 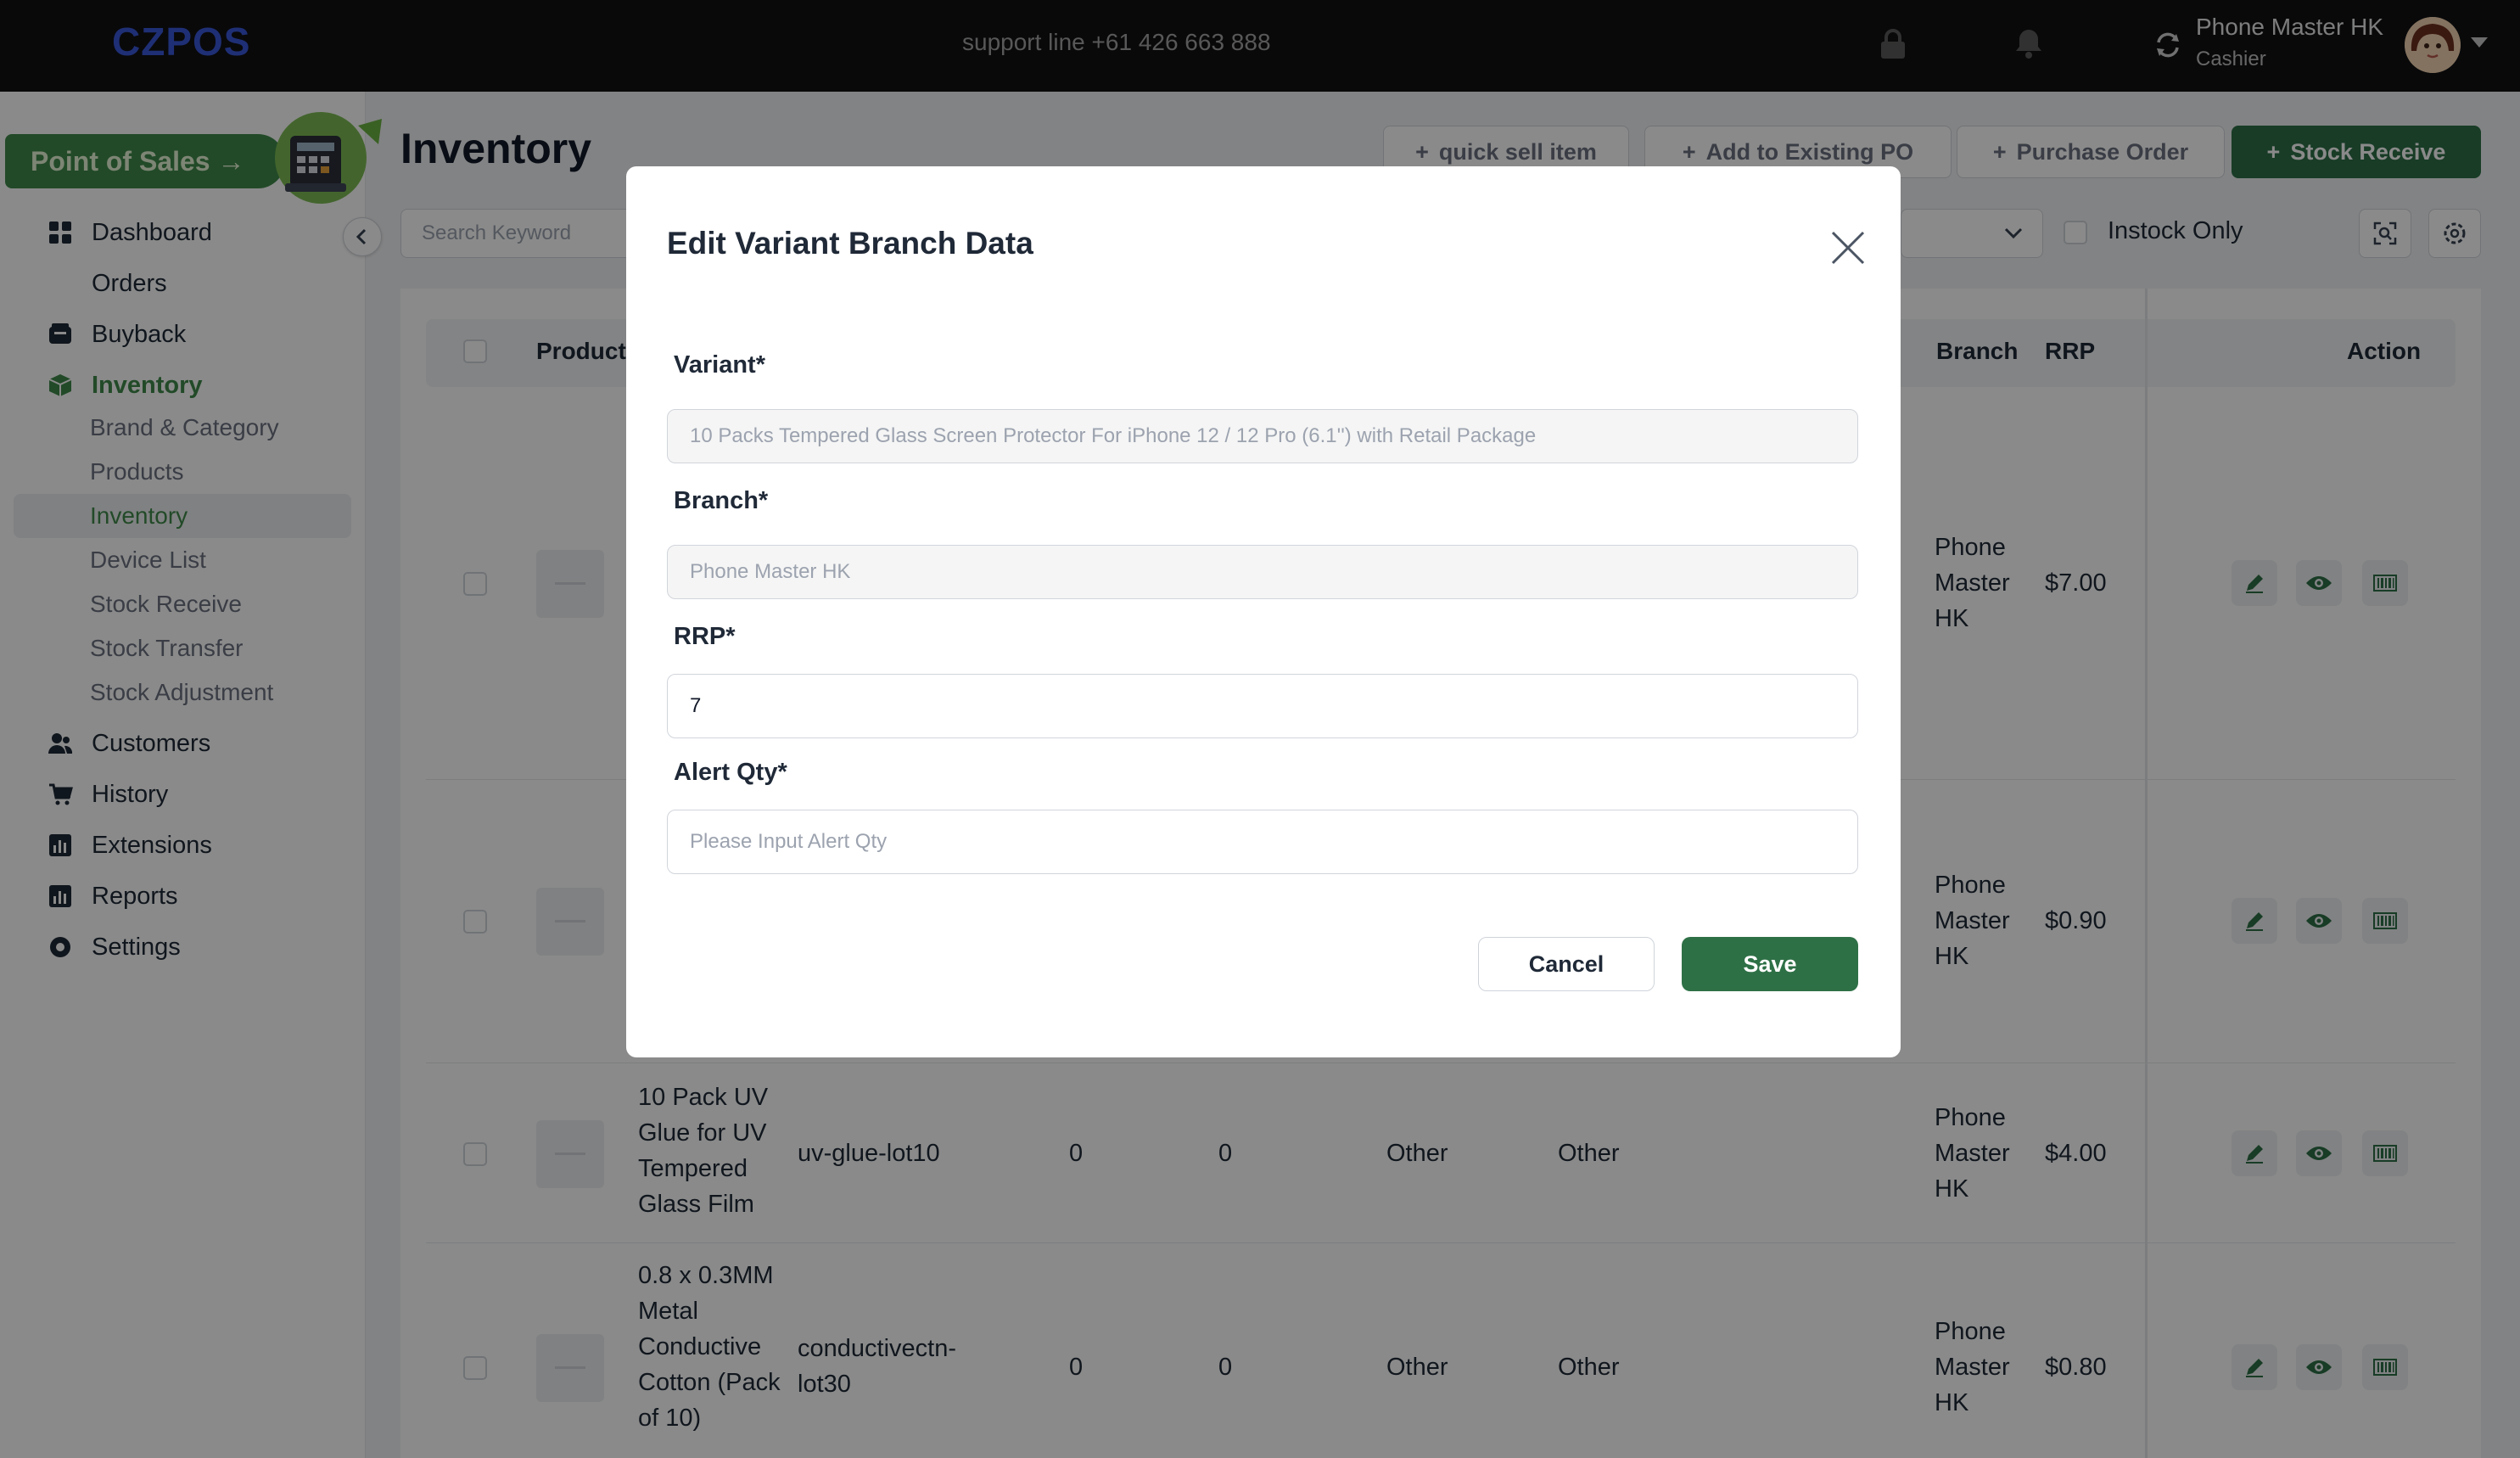 What do you see at coordinates (715, 365) in the screenshot?
I see `label-text: Variant` at bounding box center [715, 365].